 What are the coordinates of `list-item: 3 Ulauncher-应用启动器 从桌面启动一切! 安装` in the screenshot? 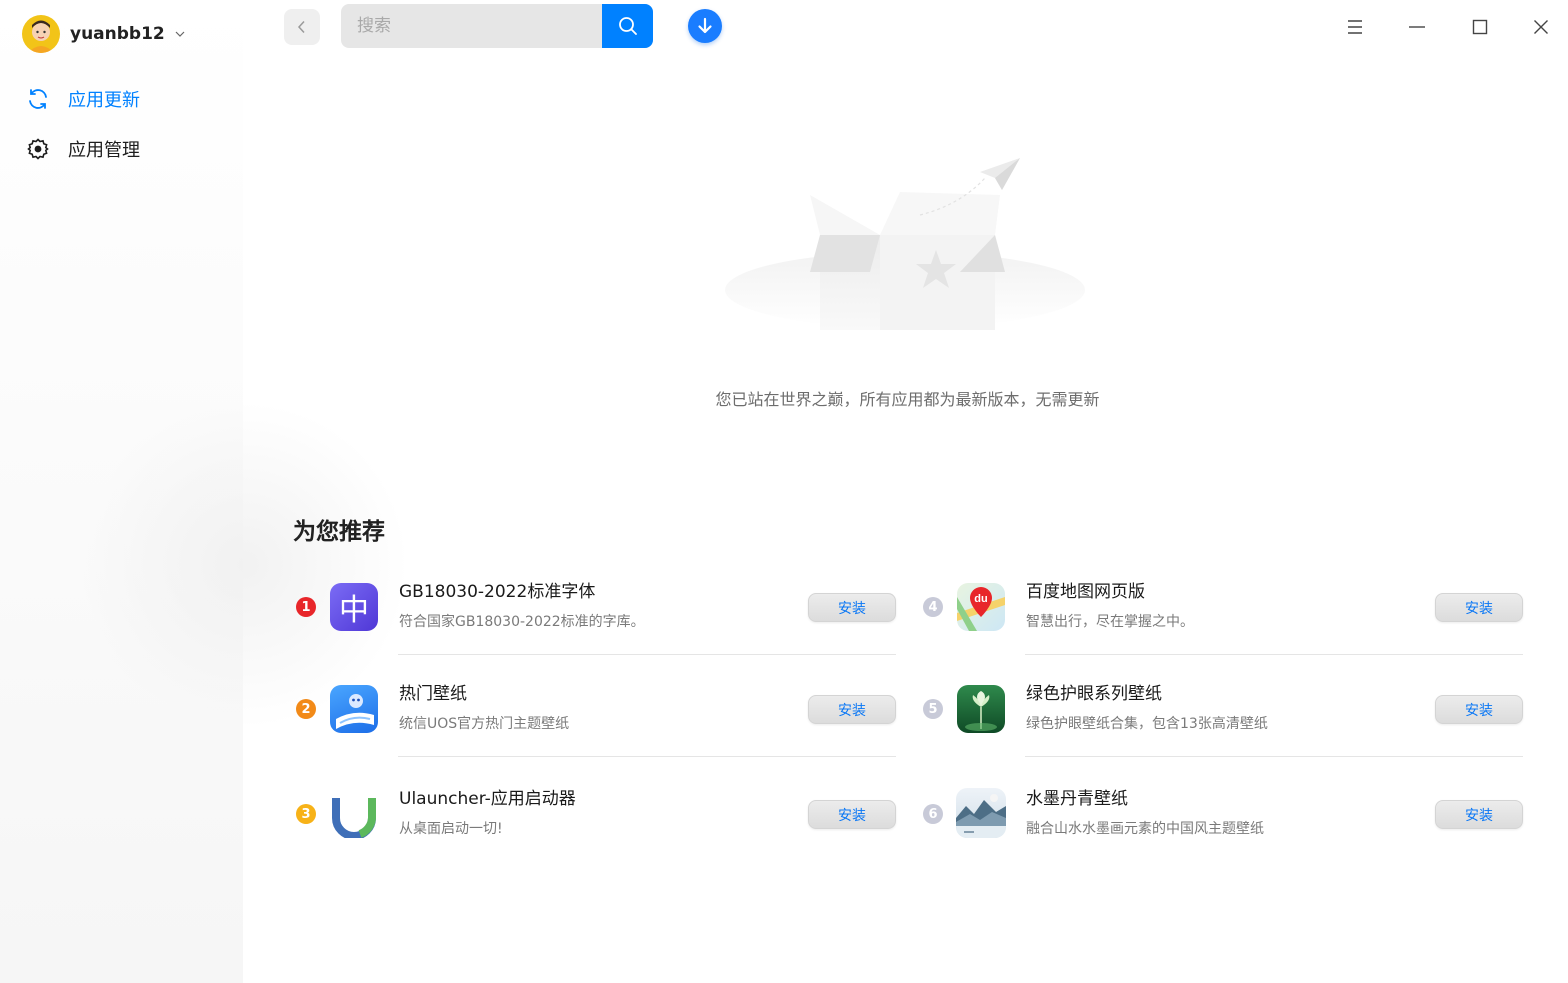 It's located at (595, 824).